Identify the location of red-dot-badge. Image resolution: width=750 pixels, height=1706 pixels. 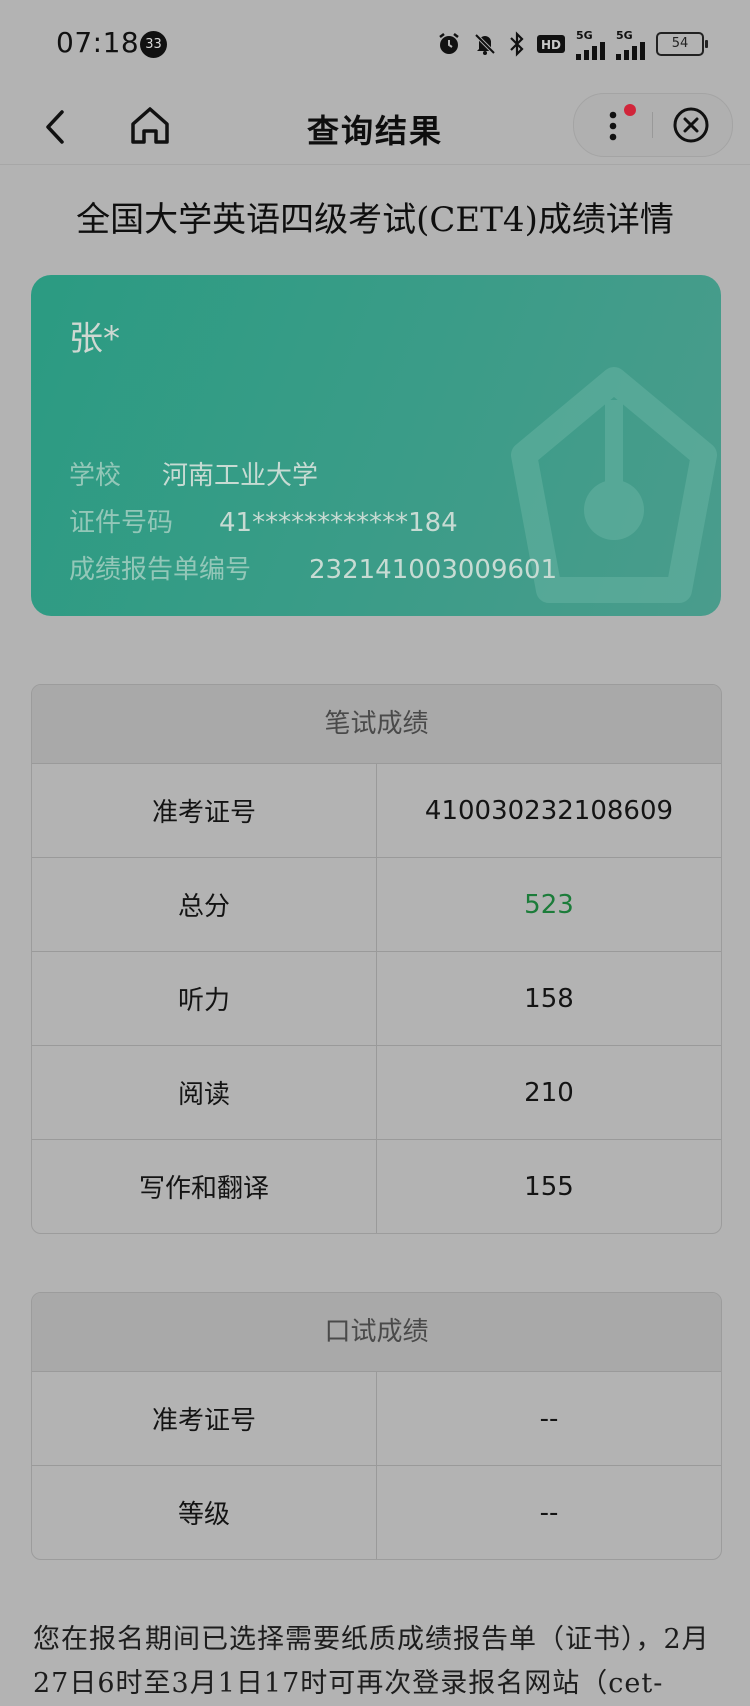
(630, 110).